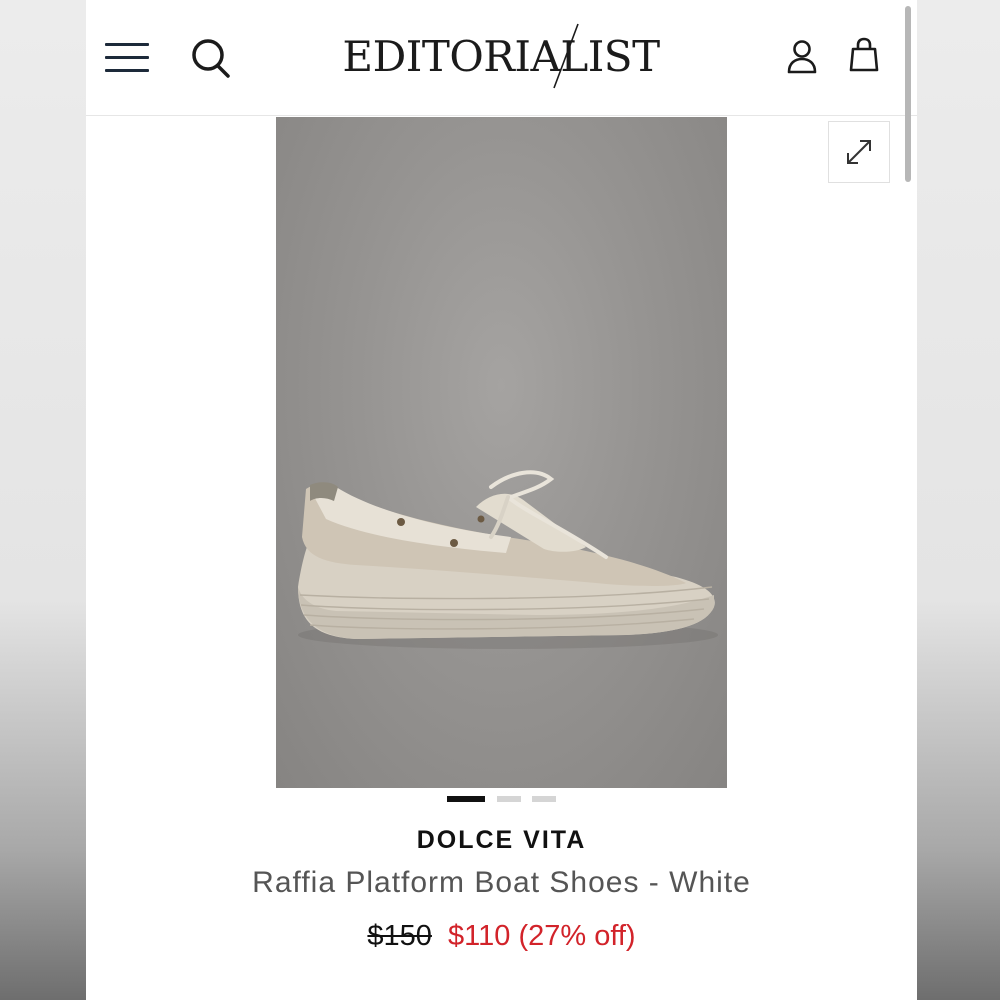  I want to click on original-price: $150, so click(399, 936).